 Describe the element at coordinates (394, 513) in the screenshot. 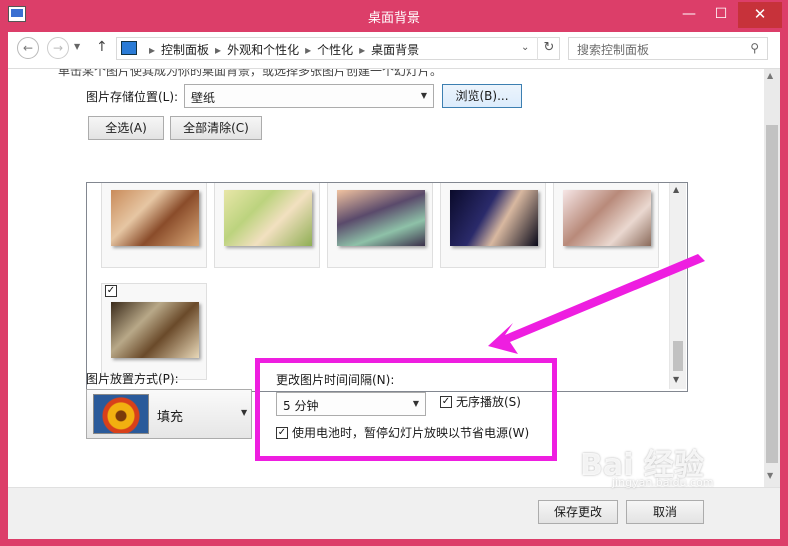

I see `dialog-footer: 保存更改 取消` at that location.